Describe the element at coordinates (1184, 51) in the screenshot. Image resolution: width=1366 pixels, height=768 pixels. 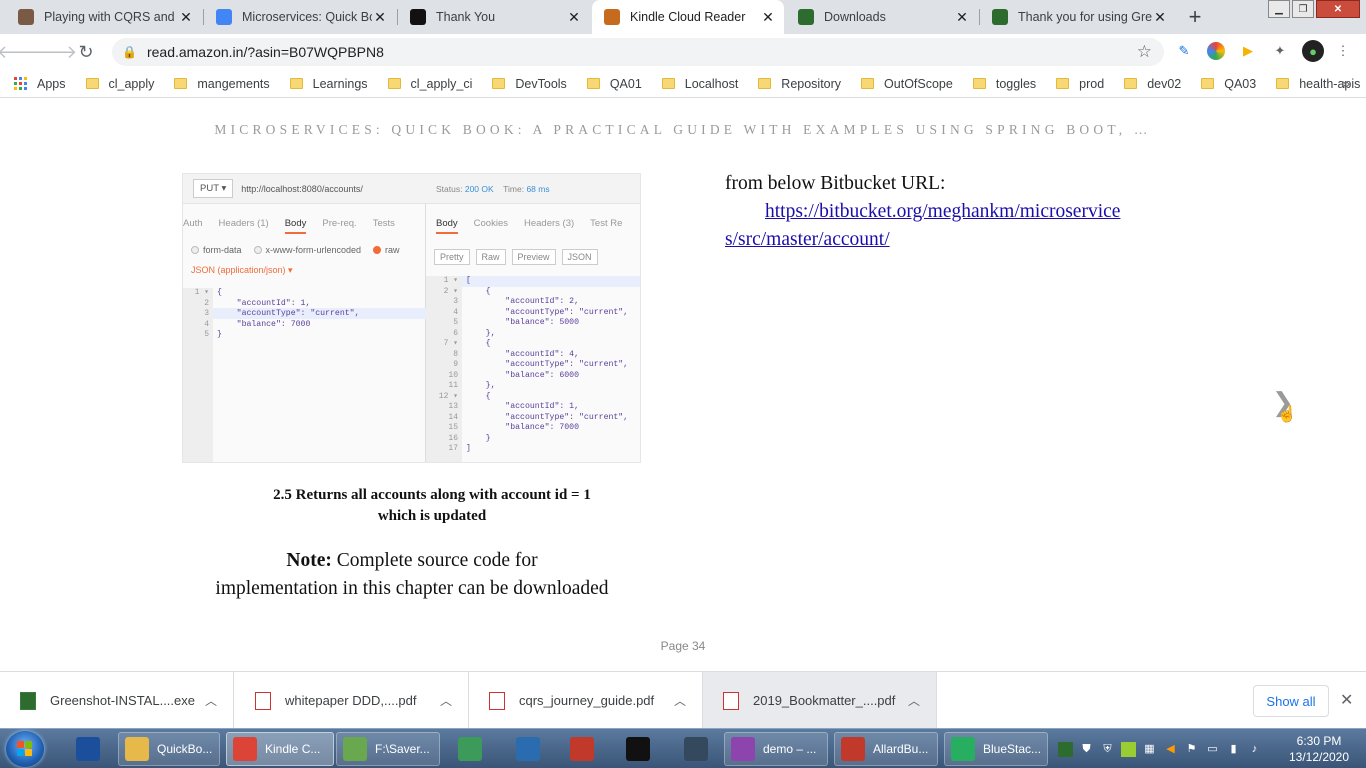
I see `eyedropper-extension-icon: ✎` at that location.